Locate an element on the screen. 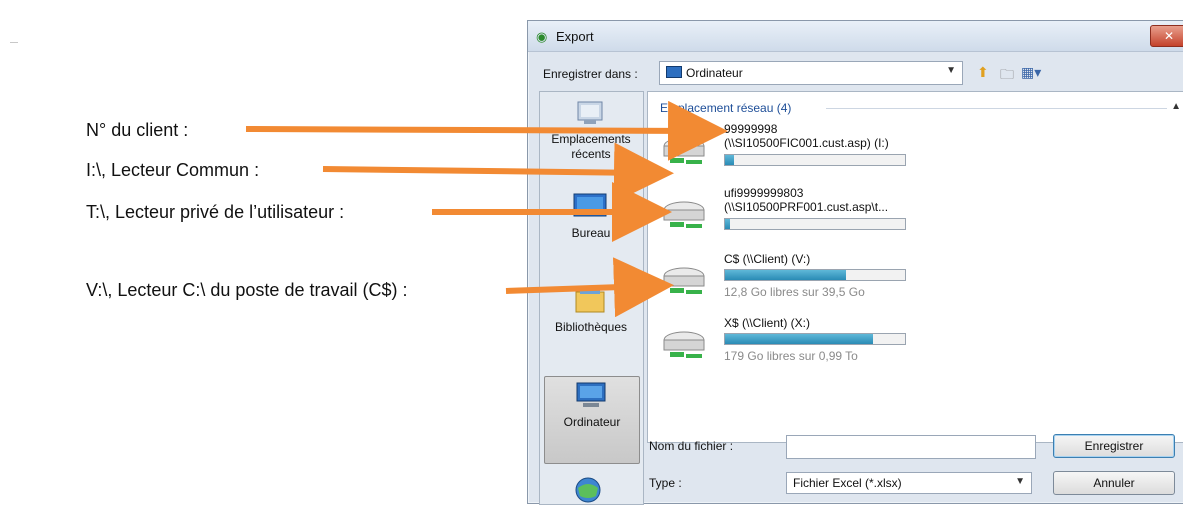  drive-name: 99999998 is located at coordinates (751, 129).